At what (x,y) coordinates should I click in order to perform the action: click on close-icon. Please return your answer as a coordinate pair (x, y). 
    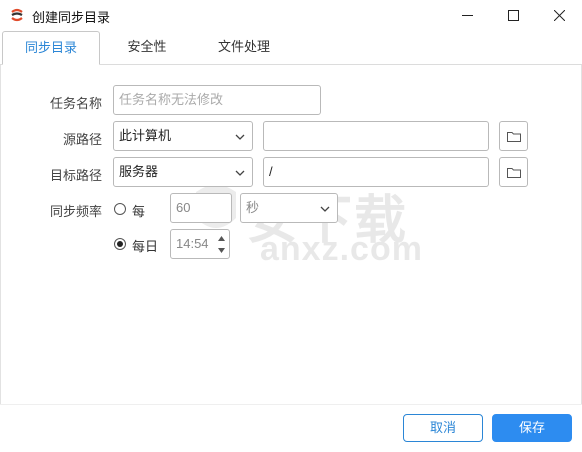
    Looking at the image, I should click on (559, 15).